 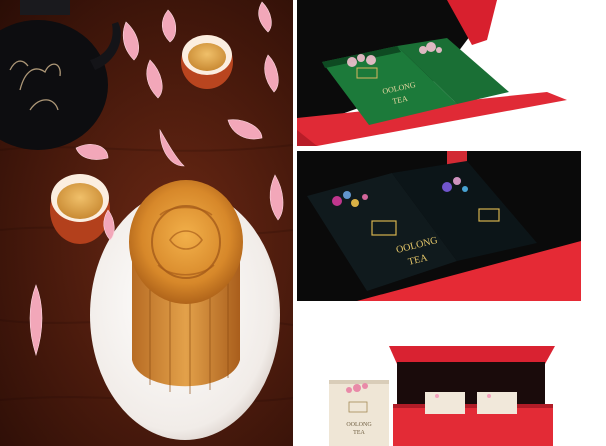 I want to click on cream-tin-label-line2: TEA, so click(x=359, y=433).